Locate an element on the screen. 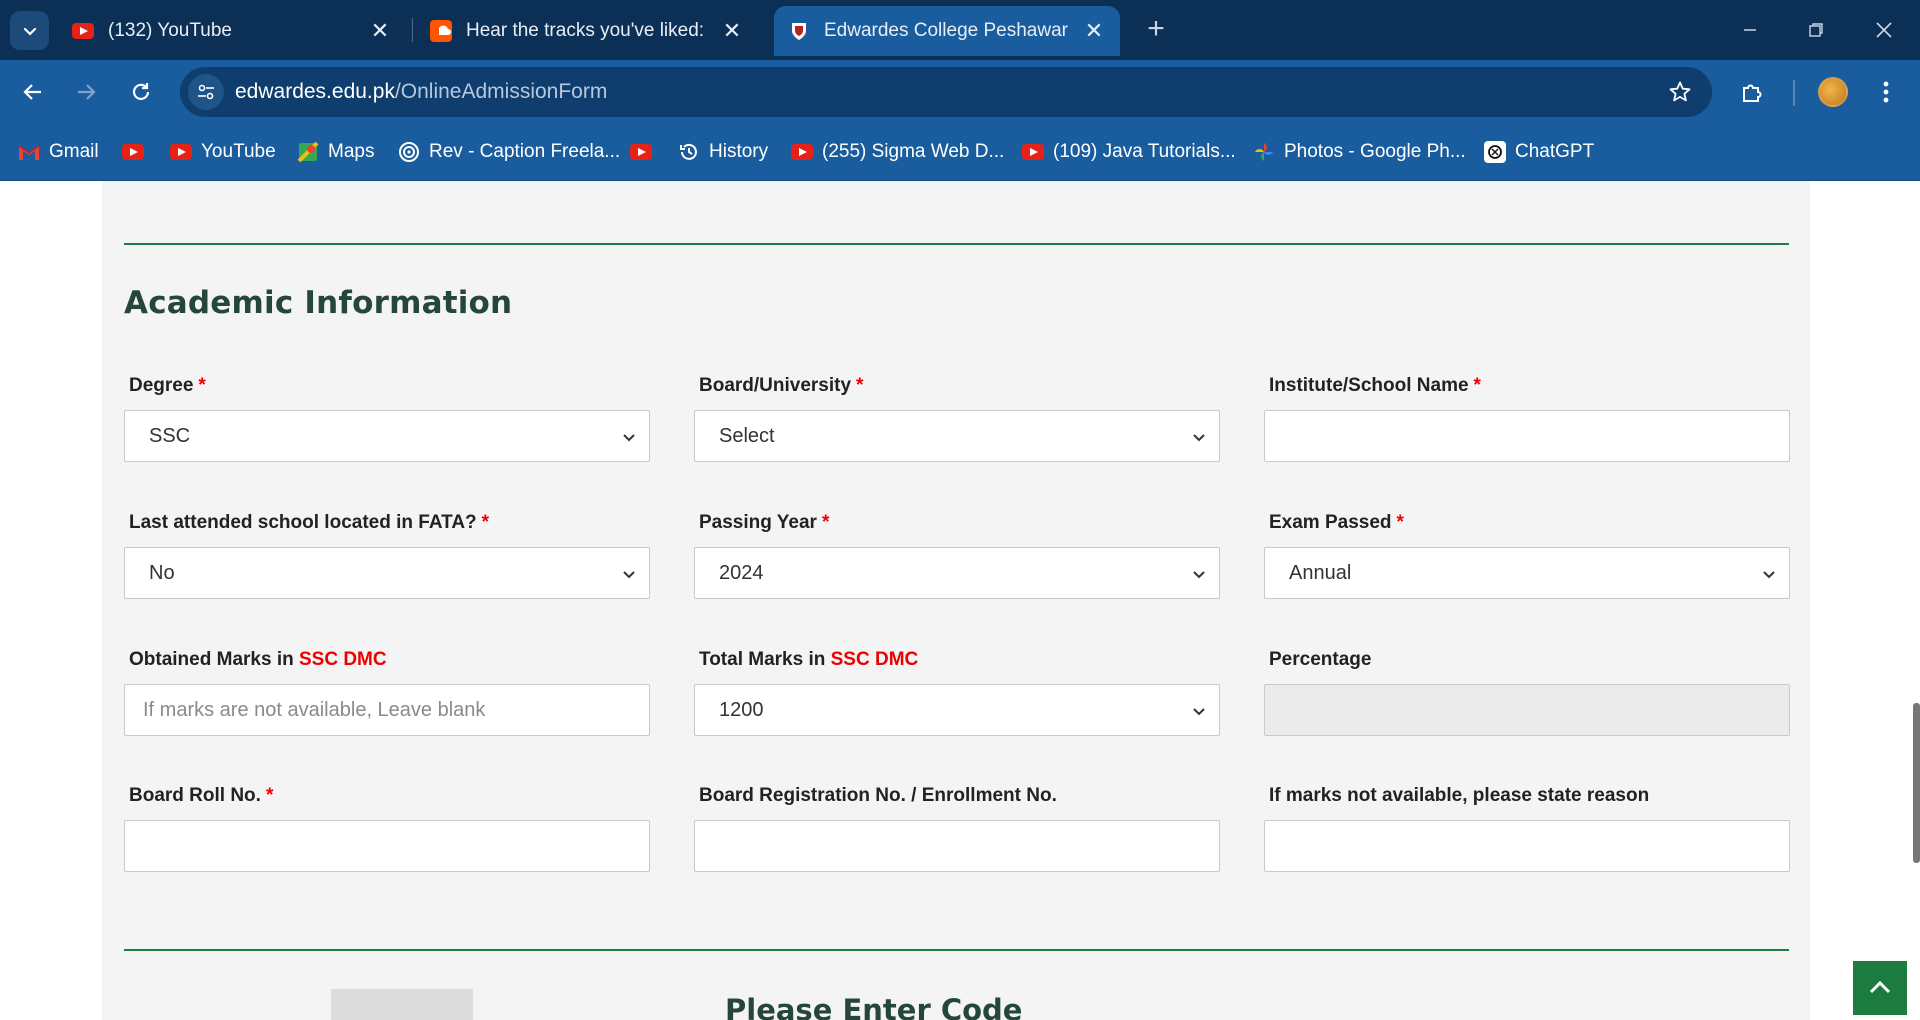 The image size is (1920, 1020). profile-avatar is located at coordinates (1833, 92).